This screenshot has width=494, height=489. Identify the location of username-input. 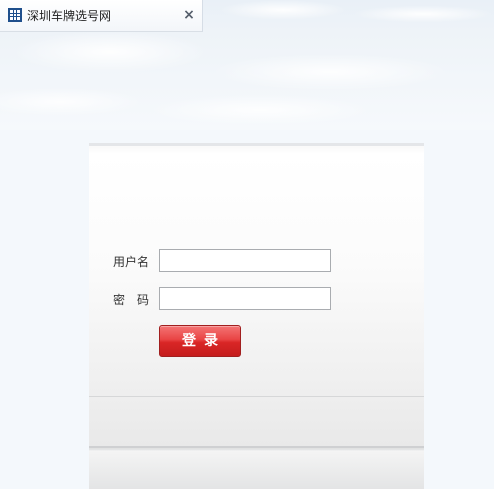
(245, 260).